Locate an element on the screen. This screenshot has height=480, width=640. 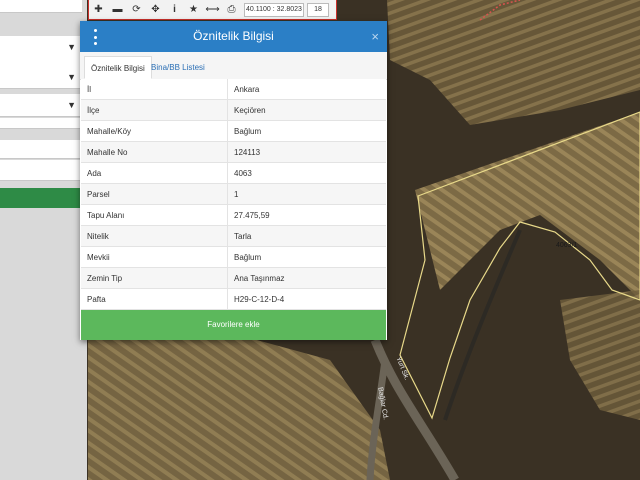
star-icon: ★ is located at coordinates (193, 10).